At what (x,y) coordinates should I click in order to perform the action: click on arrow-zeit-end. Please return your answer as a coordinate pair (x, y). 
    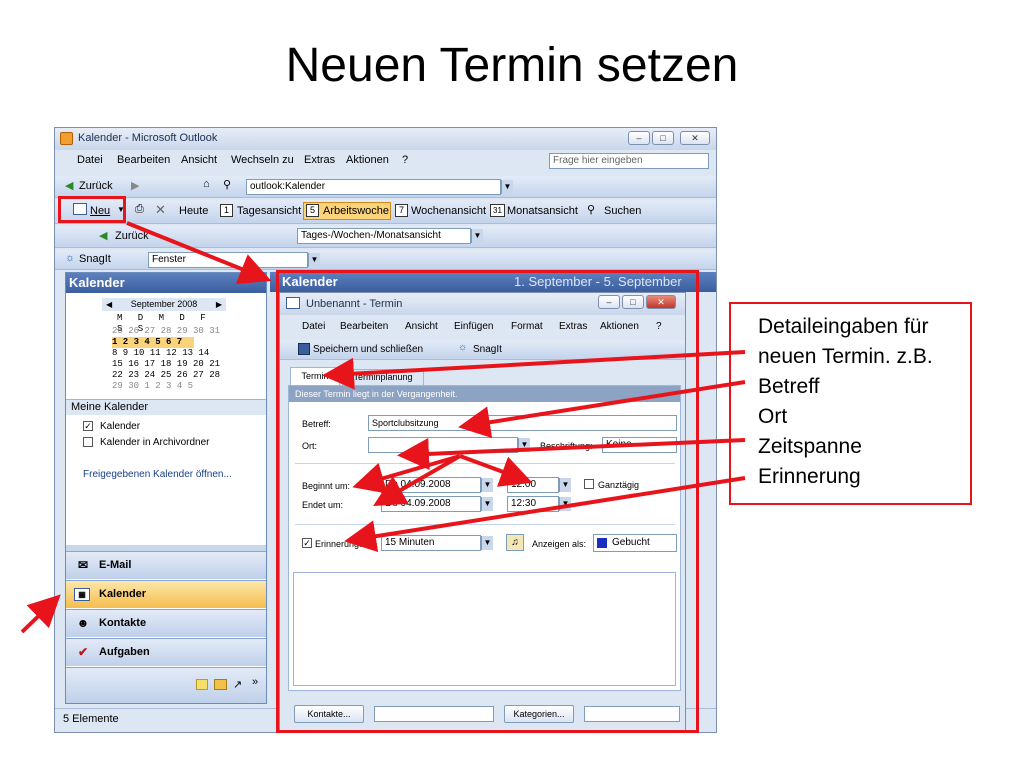
    Looking at the image, I should click on (417, 480).